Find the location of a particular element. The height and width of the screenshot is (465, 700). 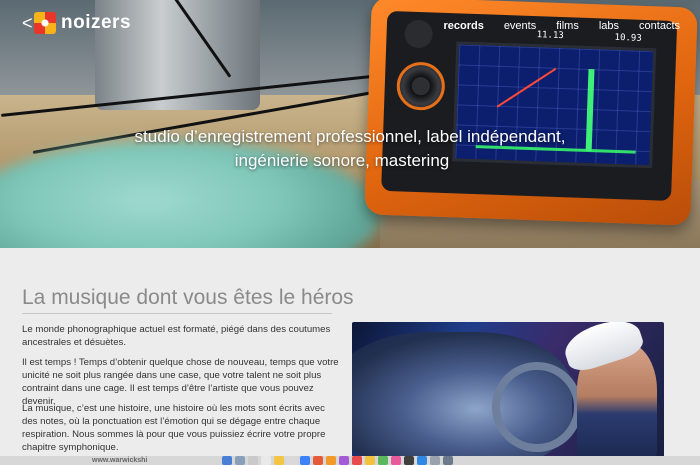

back-chevron-icon: < is located at coordinates (27, 23).